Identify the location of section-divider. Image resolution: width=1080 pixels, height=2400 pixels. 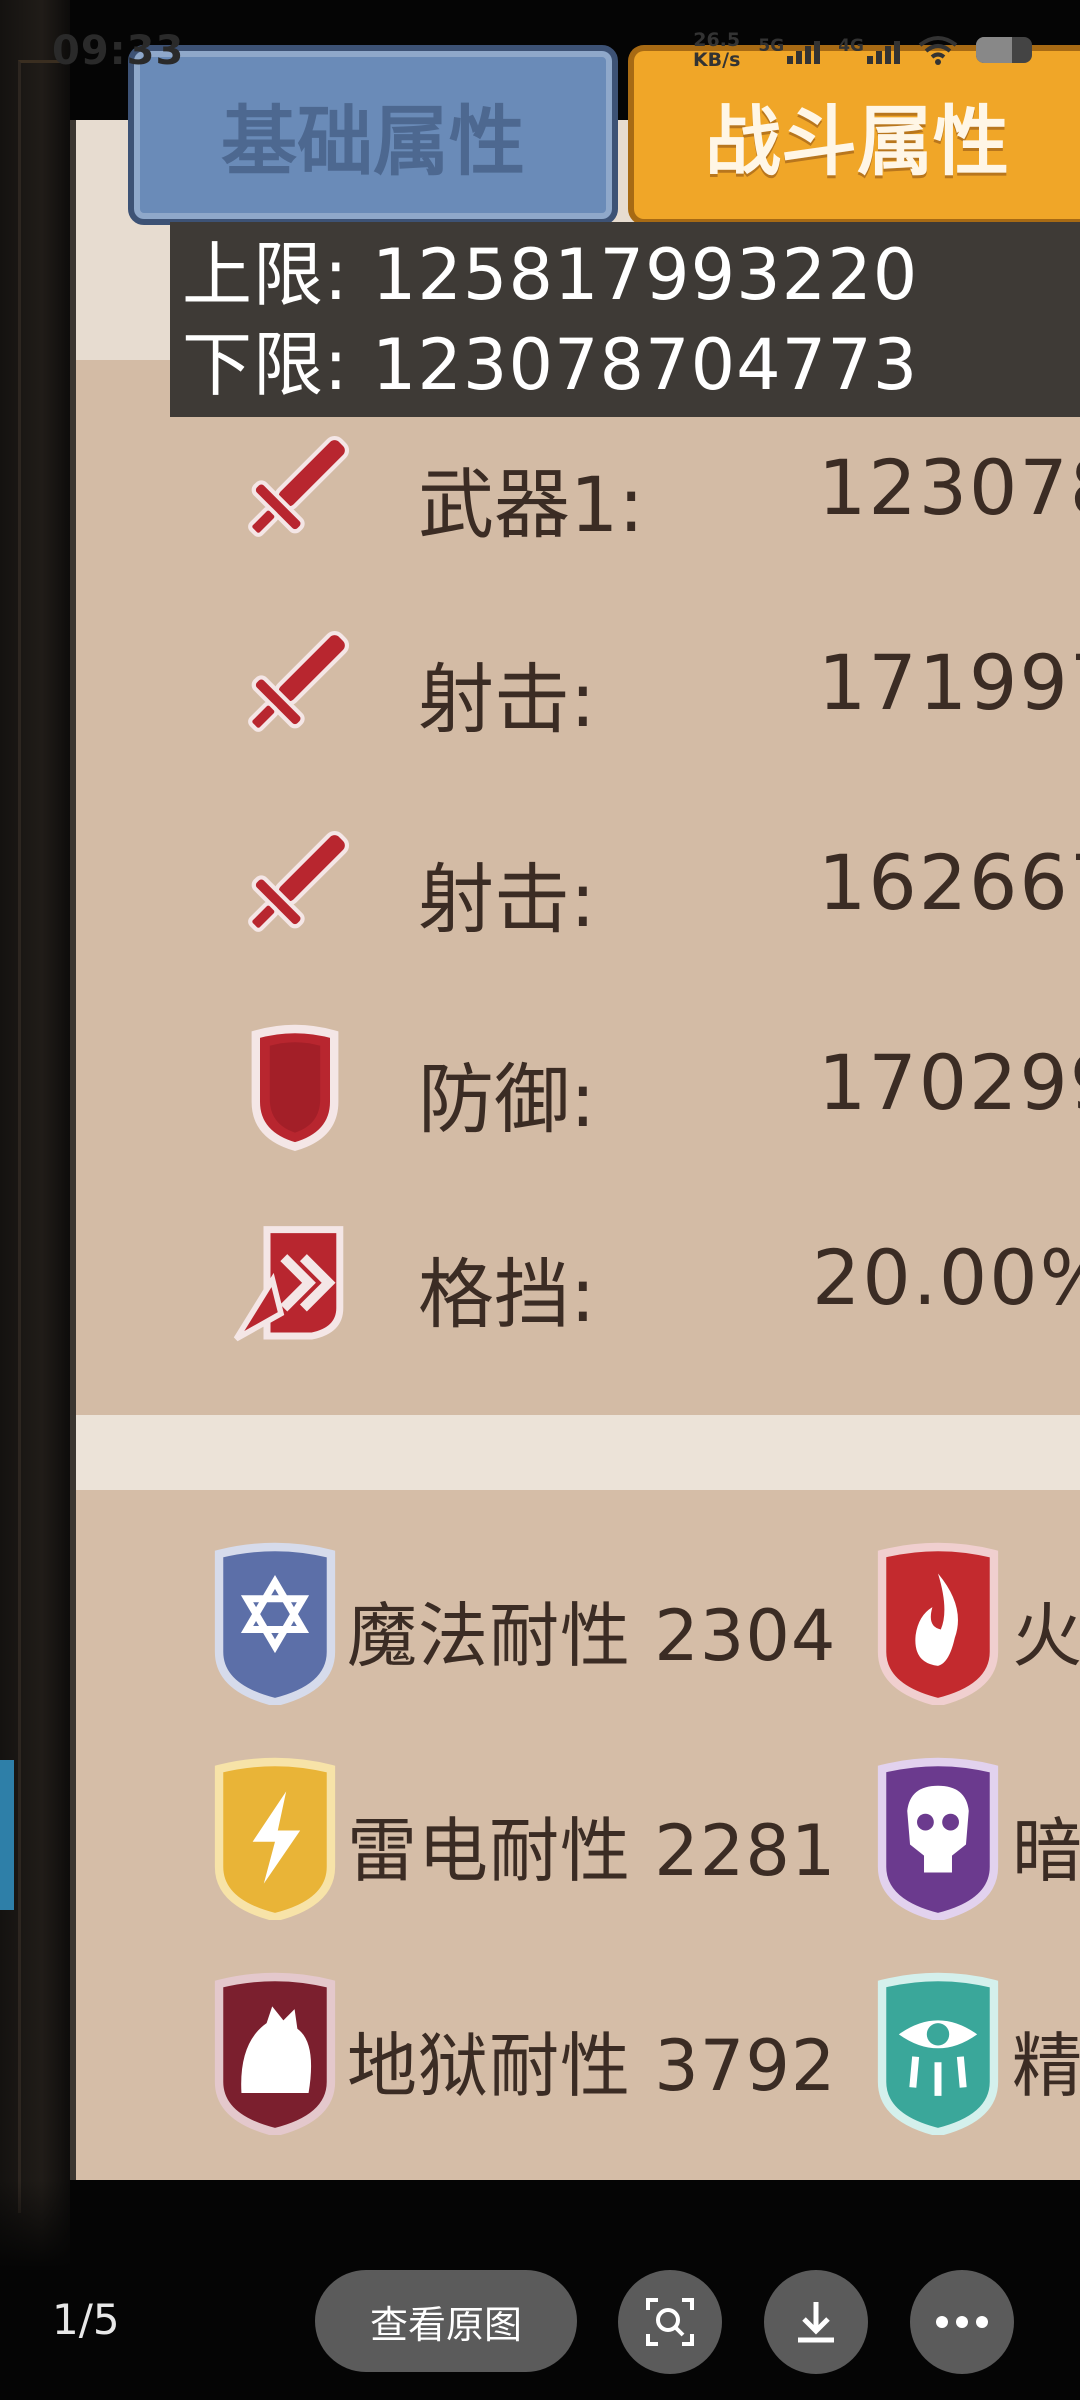
(578, 1452).